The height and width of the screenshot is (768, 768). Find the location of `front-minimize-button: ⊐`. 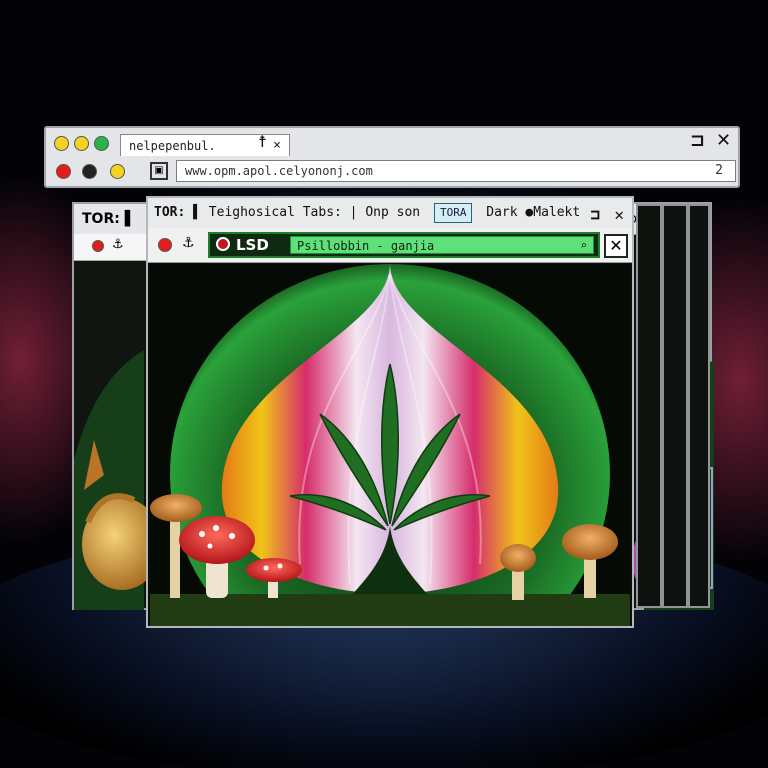

front-minimize-button: ⊐ is located at coordinates (595, 215).